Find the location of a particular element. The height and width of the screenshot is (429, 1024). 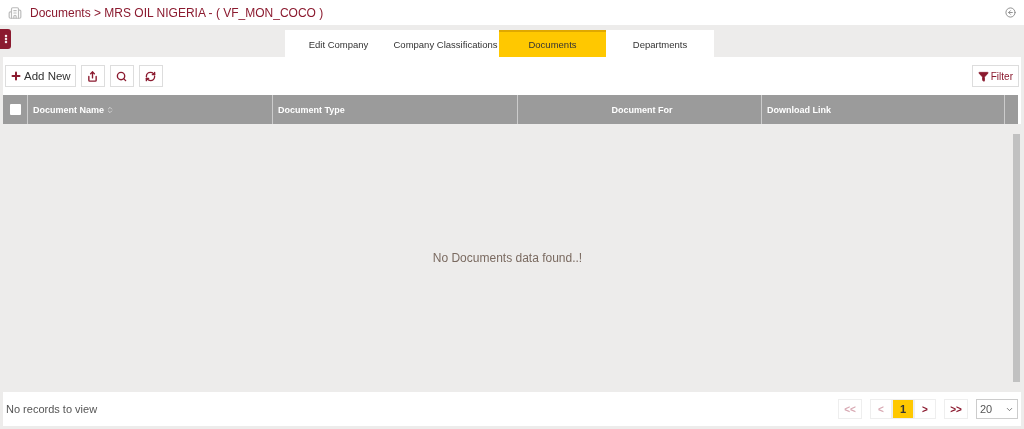

export-button is located at coordinates (92, 76).